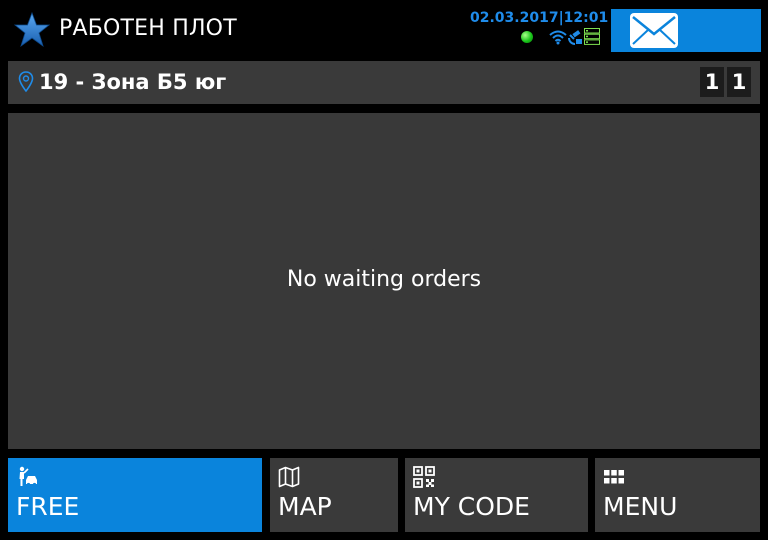 The height and width of the screenshot is (540, 768). I want to click on zone-counter-first: 1, so click(712, 82).